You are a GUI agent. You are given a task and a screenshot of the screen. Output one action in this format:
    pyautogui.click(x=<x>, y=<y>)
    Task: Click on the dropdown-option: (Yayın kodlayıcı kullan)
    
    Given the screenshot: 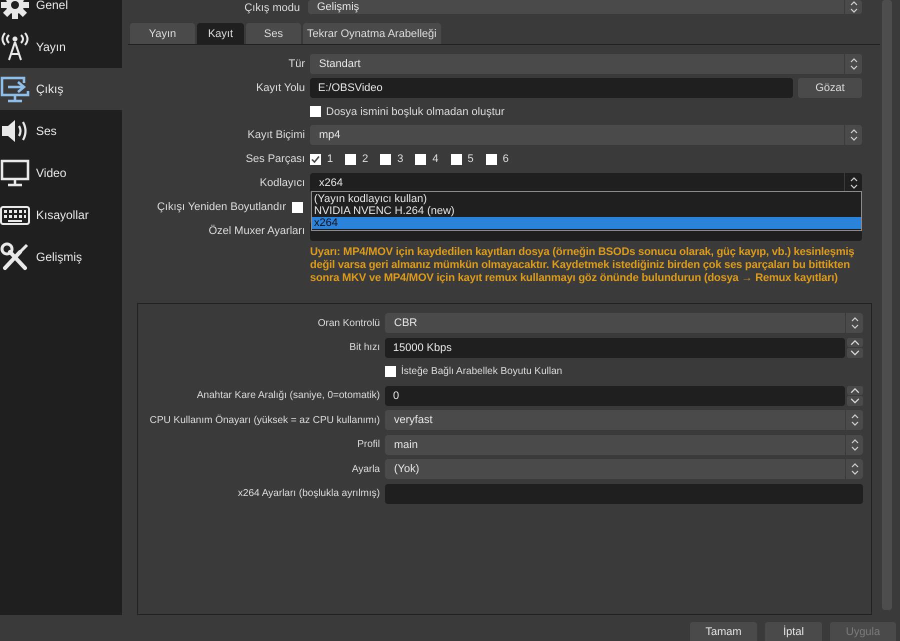 What is the action you would take?
    pyautogui.click(x=586, y=199)
    